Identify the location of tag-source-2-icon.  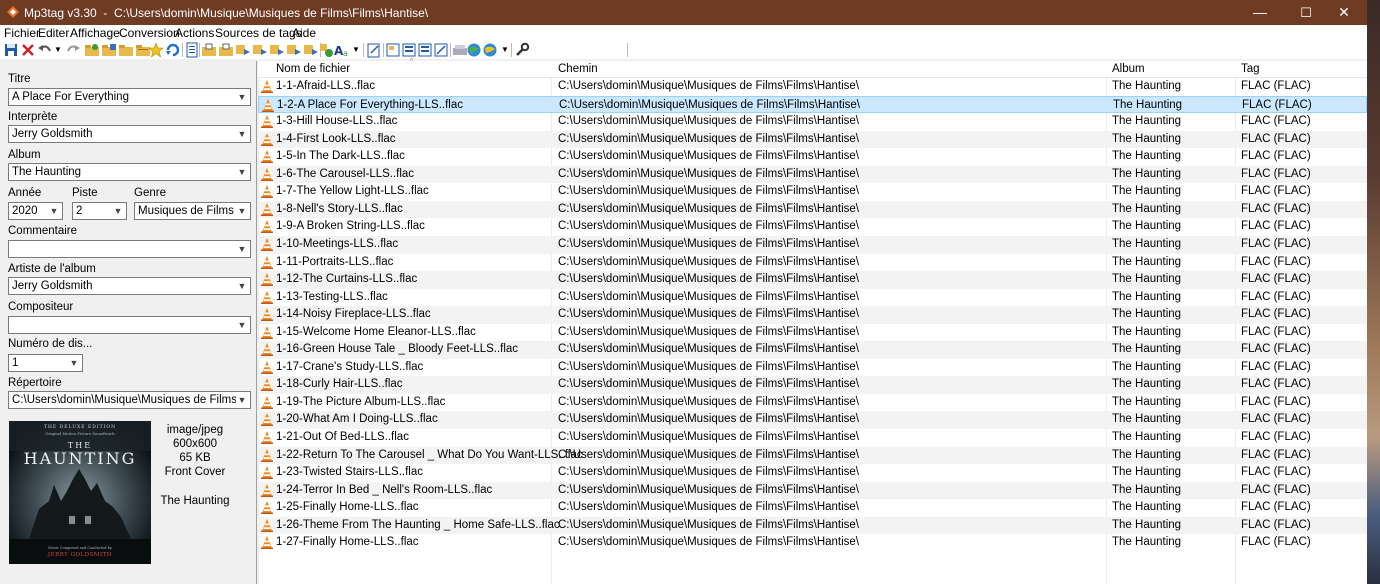
(226, 50).